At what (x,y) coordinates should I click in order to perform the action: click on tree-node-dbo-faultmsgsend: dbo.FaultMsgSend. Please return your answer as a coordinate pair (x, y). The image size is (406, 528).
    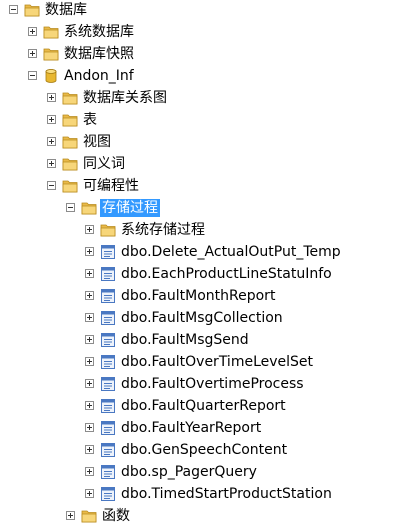
    Looking at the image, I should click on (203, 341).